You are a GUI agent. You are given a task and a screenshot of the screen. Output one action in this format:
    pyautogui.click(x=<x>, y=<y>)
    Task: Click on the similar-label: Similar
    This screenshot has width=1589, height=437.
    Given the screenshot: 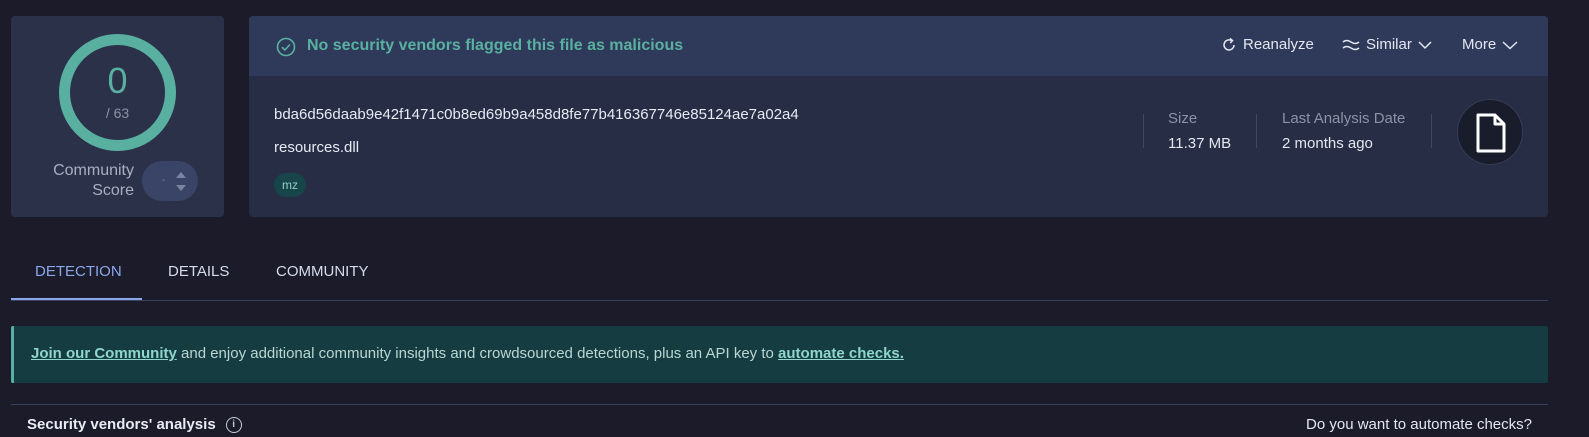 What is the action you would take?
    pyautogui.click(x=1389, y=44)
    